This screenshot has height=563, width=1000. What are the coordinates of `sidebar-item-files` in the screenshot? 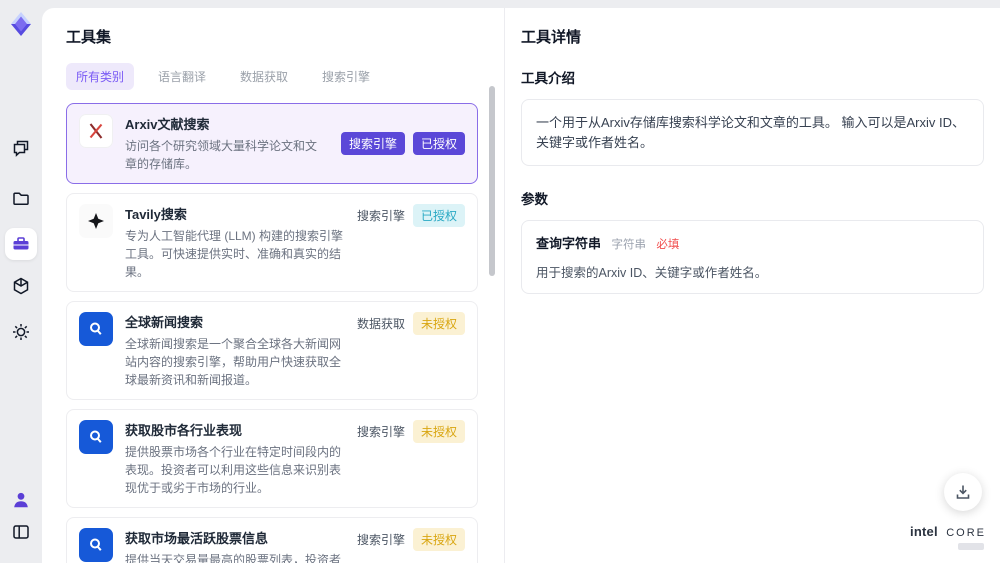 It's located at (21, 199).